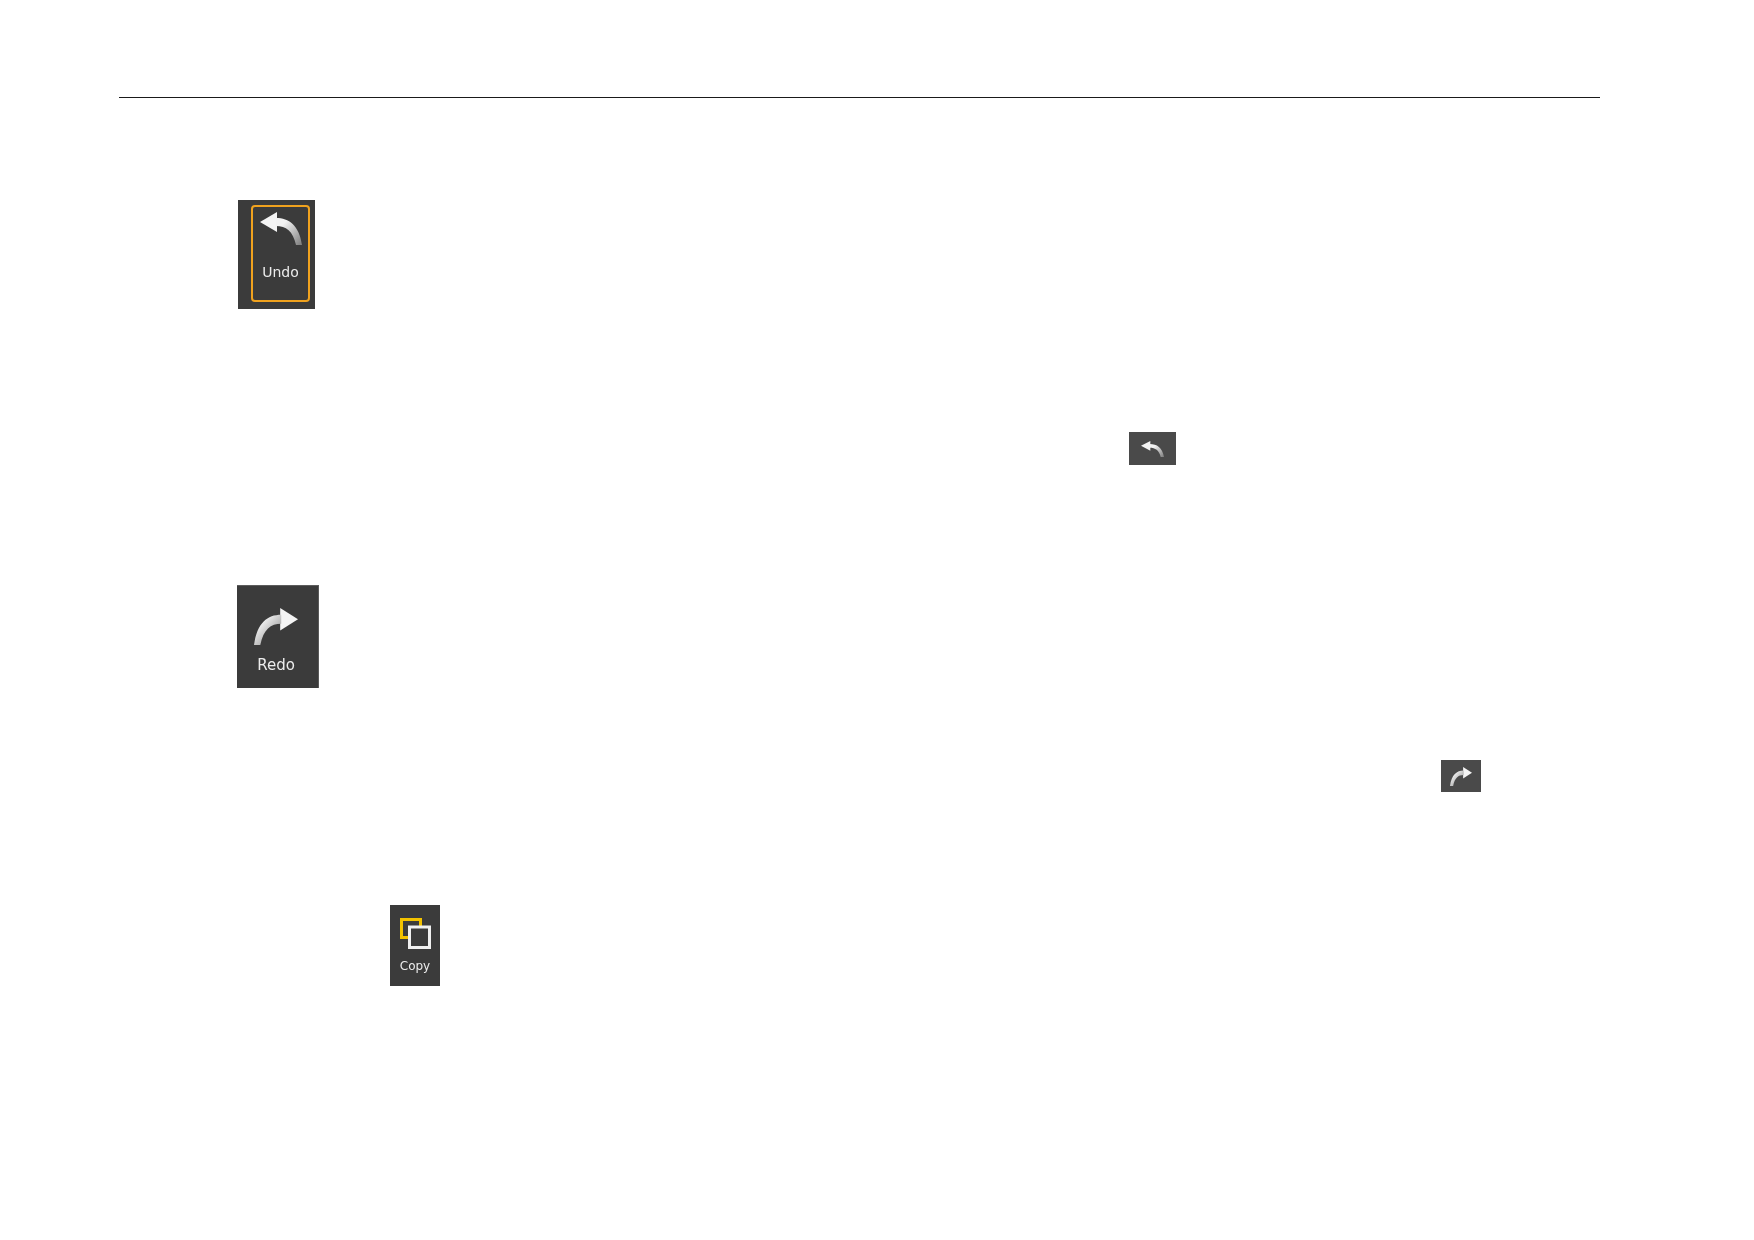 The width and height of the screenshot is (1754, 1240). I want to click on copy-button: Copy, so click(415, 945).